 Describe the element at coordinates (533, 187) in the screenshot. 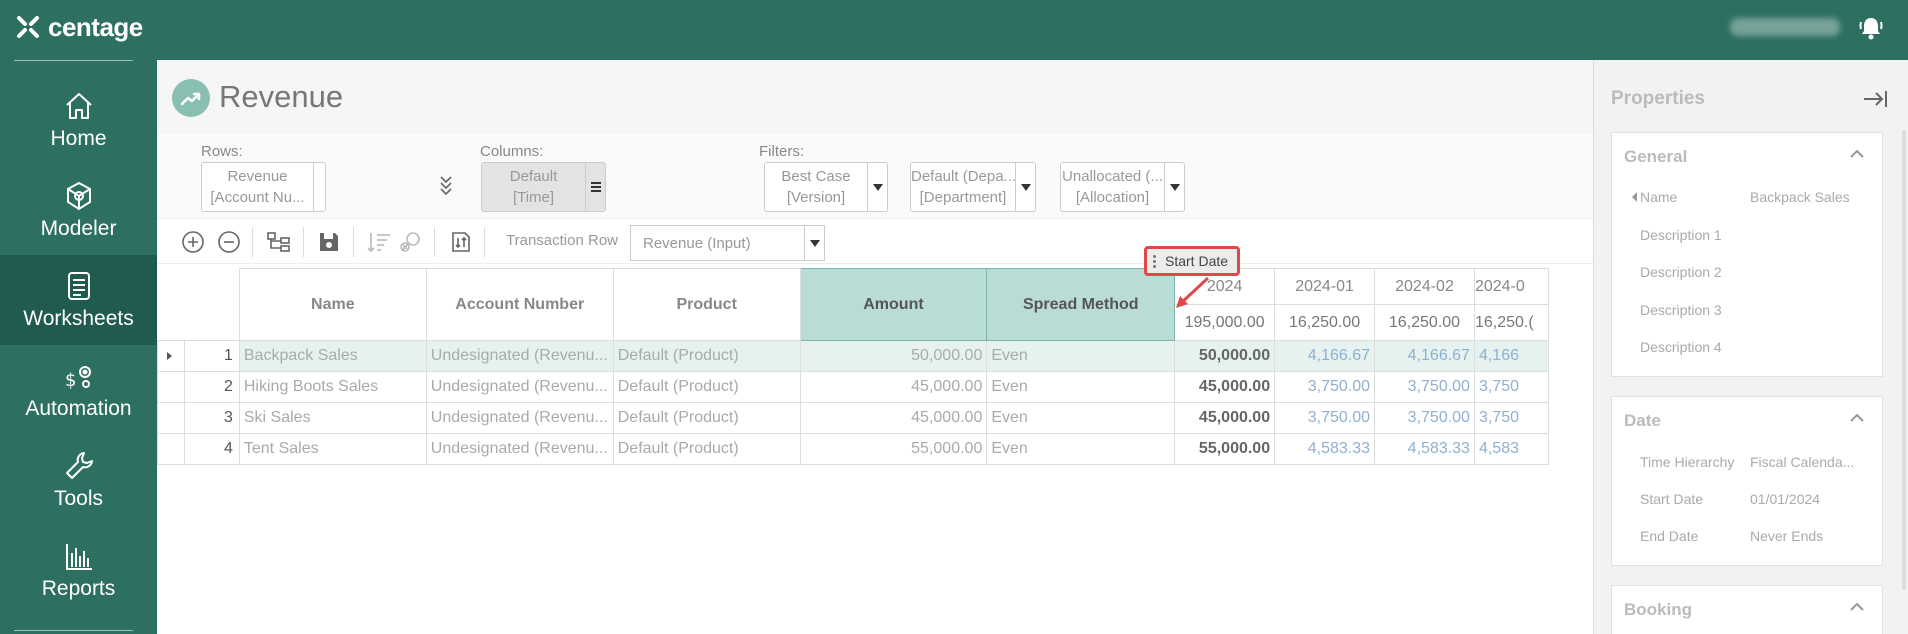

I see `columns-dimension-value: Default [Time]` at that location.